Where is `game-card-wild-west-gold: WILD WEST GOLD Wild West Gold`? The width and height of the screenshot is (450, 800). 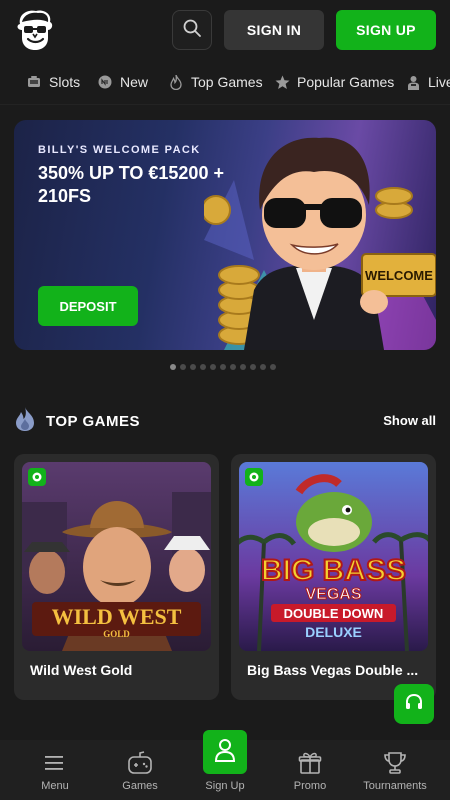 game-card-wild-west-gold: WILD WEST GOLD Wild West Gold is located at coordinates (116, 577).